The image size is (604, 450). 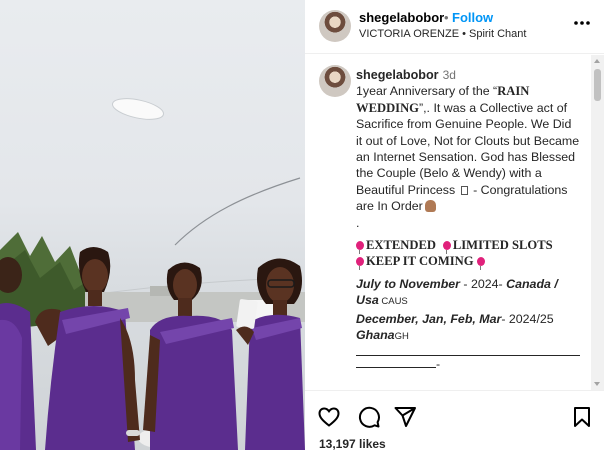 What do you see at coordinates (442, 34) in the screenshot?
I see `audio-track-link: VICTORIA ORENZE • Spirit Chant` at bounding box center [442, 34].